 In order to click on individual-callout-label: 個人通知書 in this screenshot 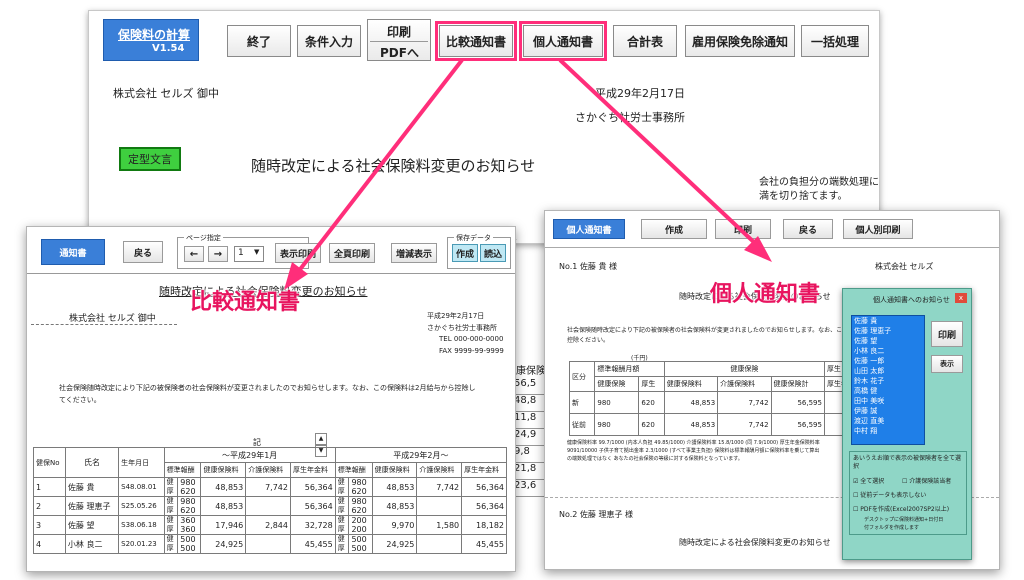, I will do `click(765, 294)`.